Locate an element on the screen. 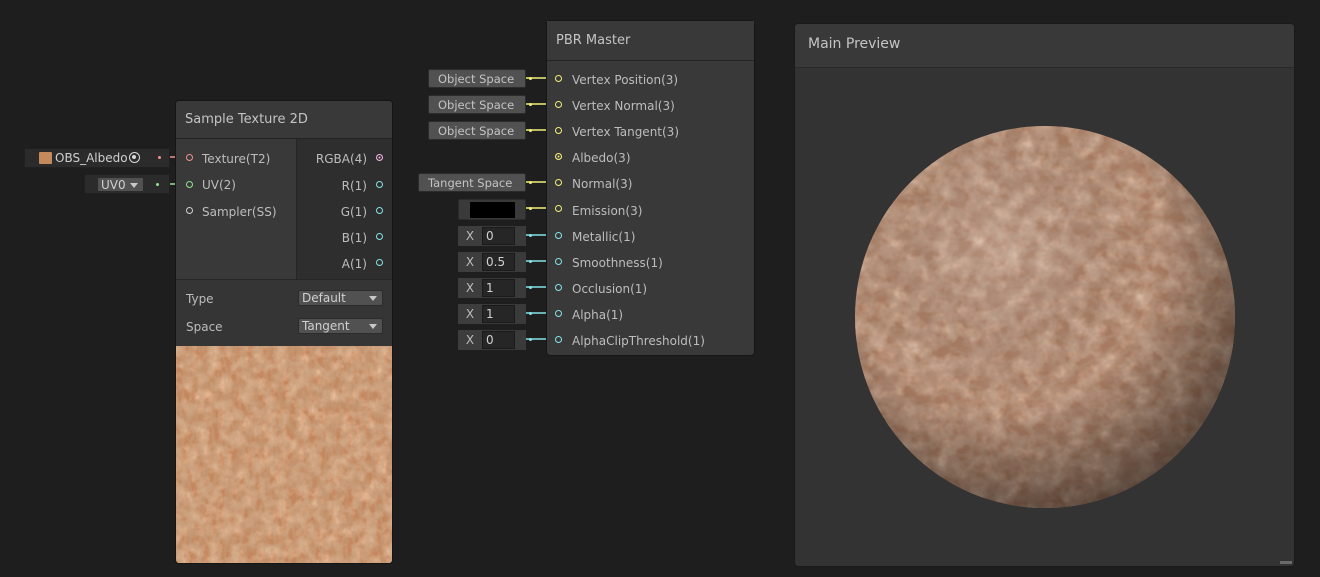 The image size is (1320, 577). smoothness-value-input: 0.5 is located at coordinates (498, 262).